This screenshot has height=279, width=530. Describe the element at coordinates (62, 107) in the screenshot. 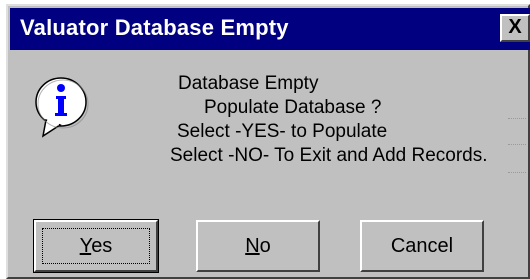

I see `information-icon` at that location.